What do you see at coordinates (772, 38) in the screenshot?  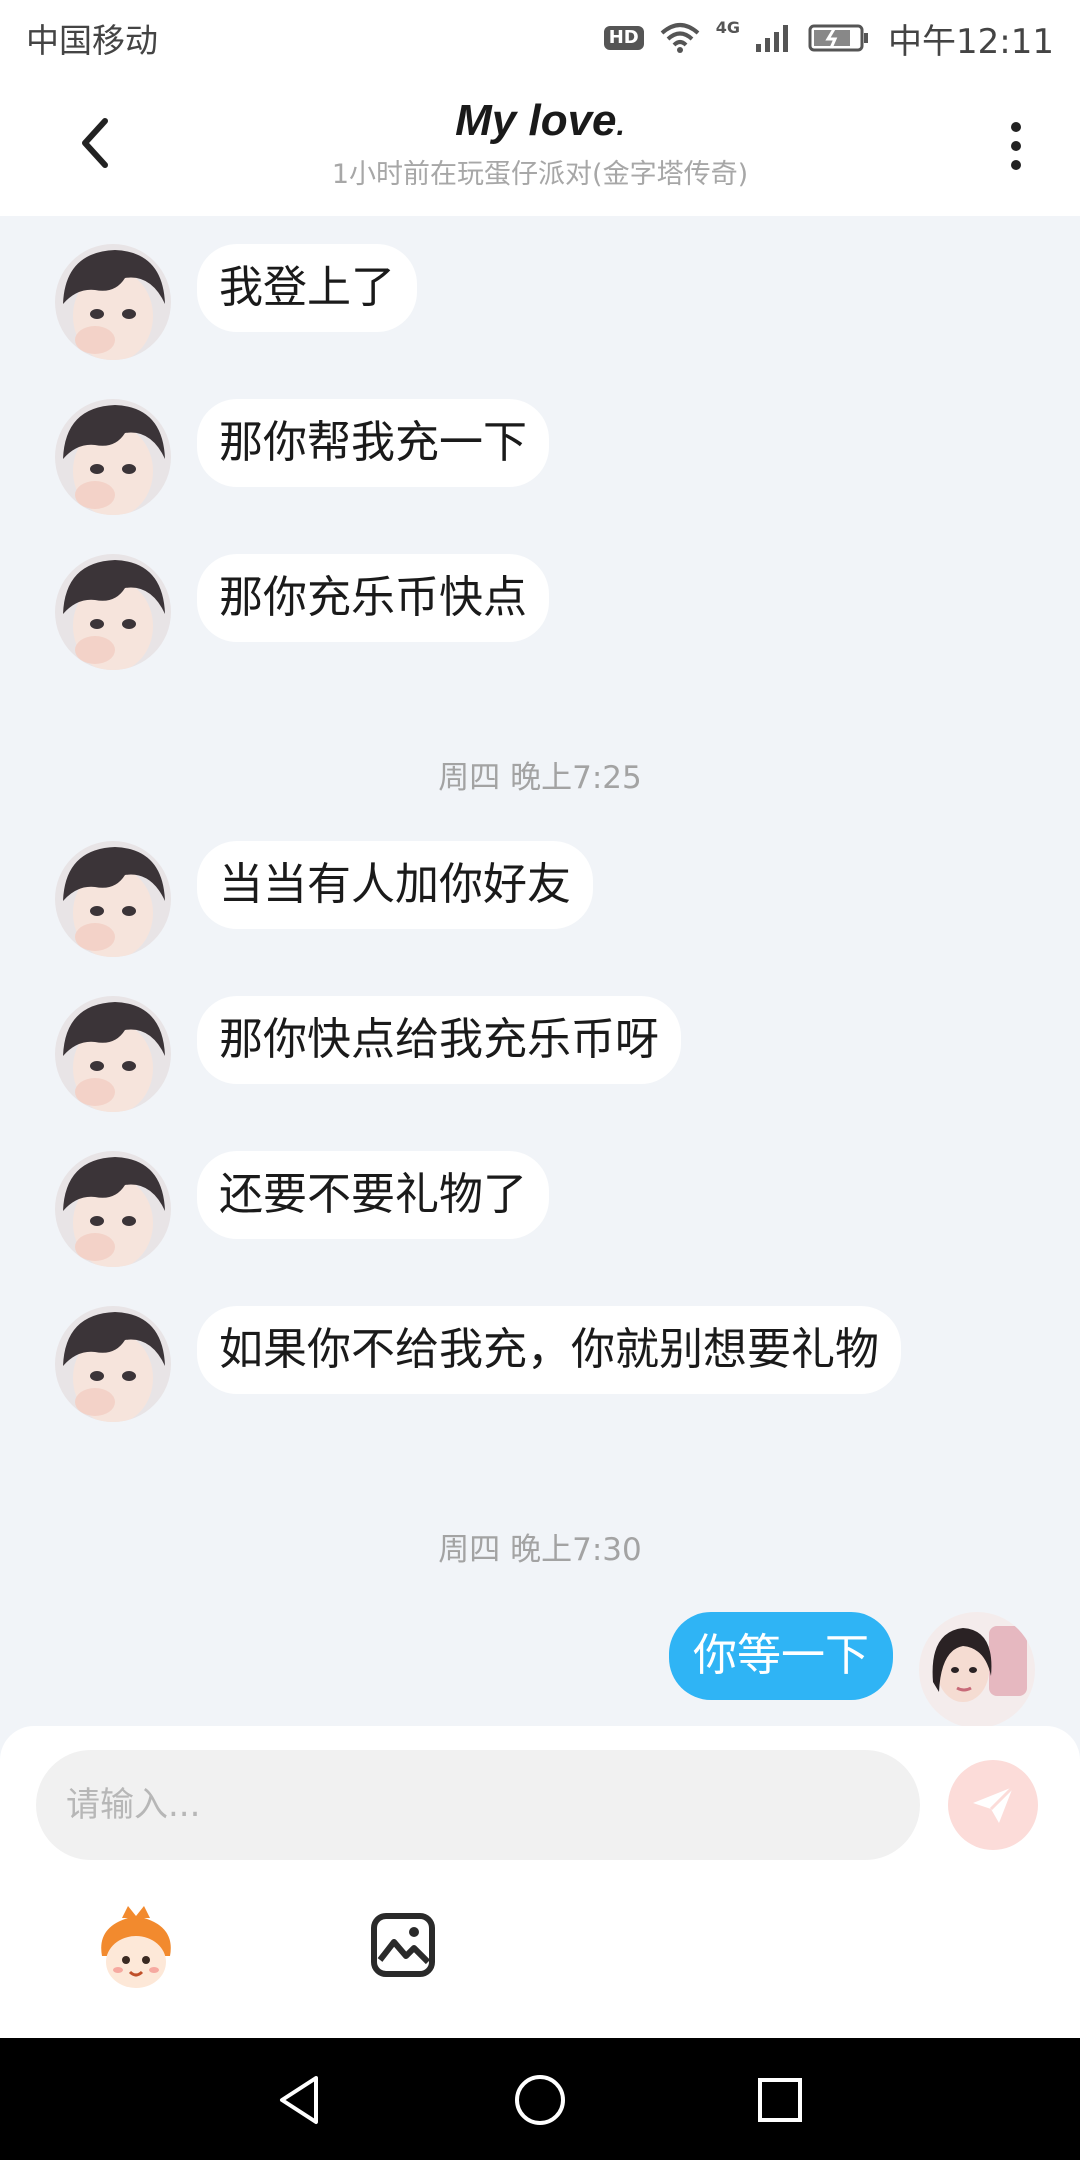 I see `signal-icon` at bounding box center [772, 38].